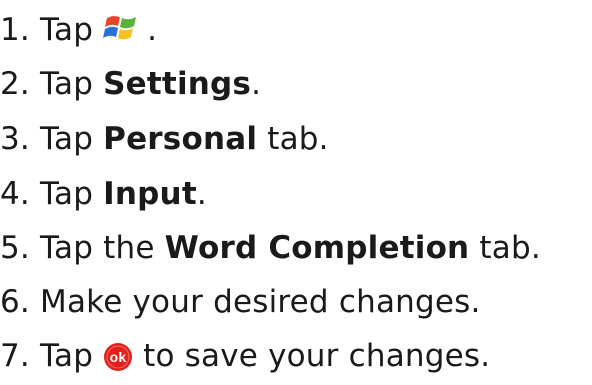 This screenshot has height=385, width=592. Describe the element at coordinates (15, 139) in the screenshot. I see `step-number: 3.` at that location.